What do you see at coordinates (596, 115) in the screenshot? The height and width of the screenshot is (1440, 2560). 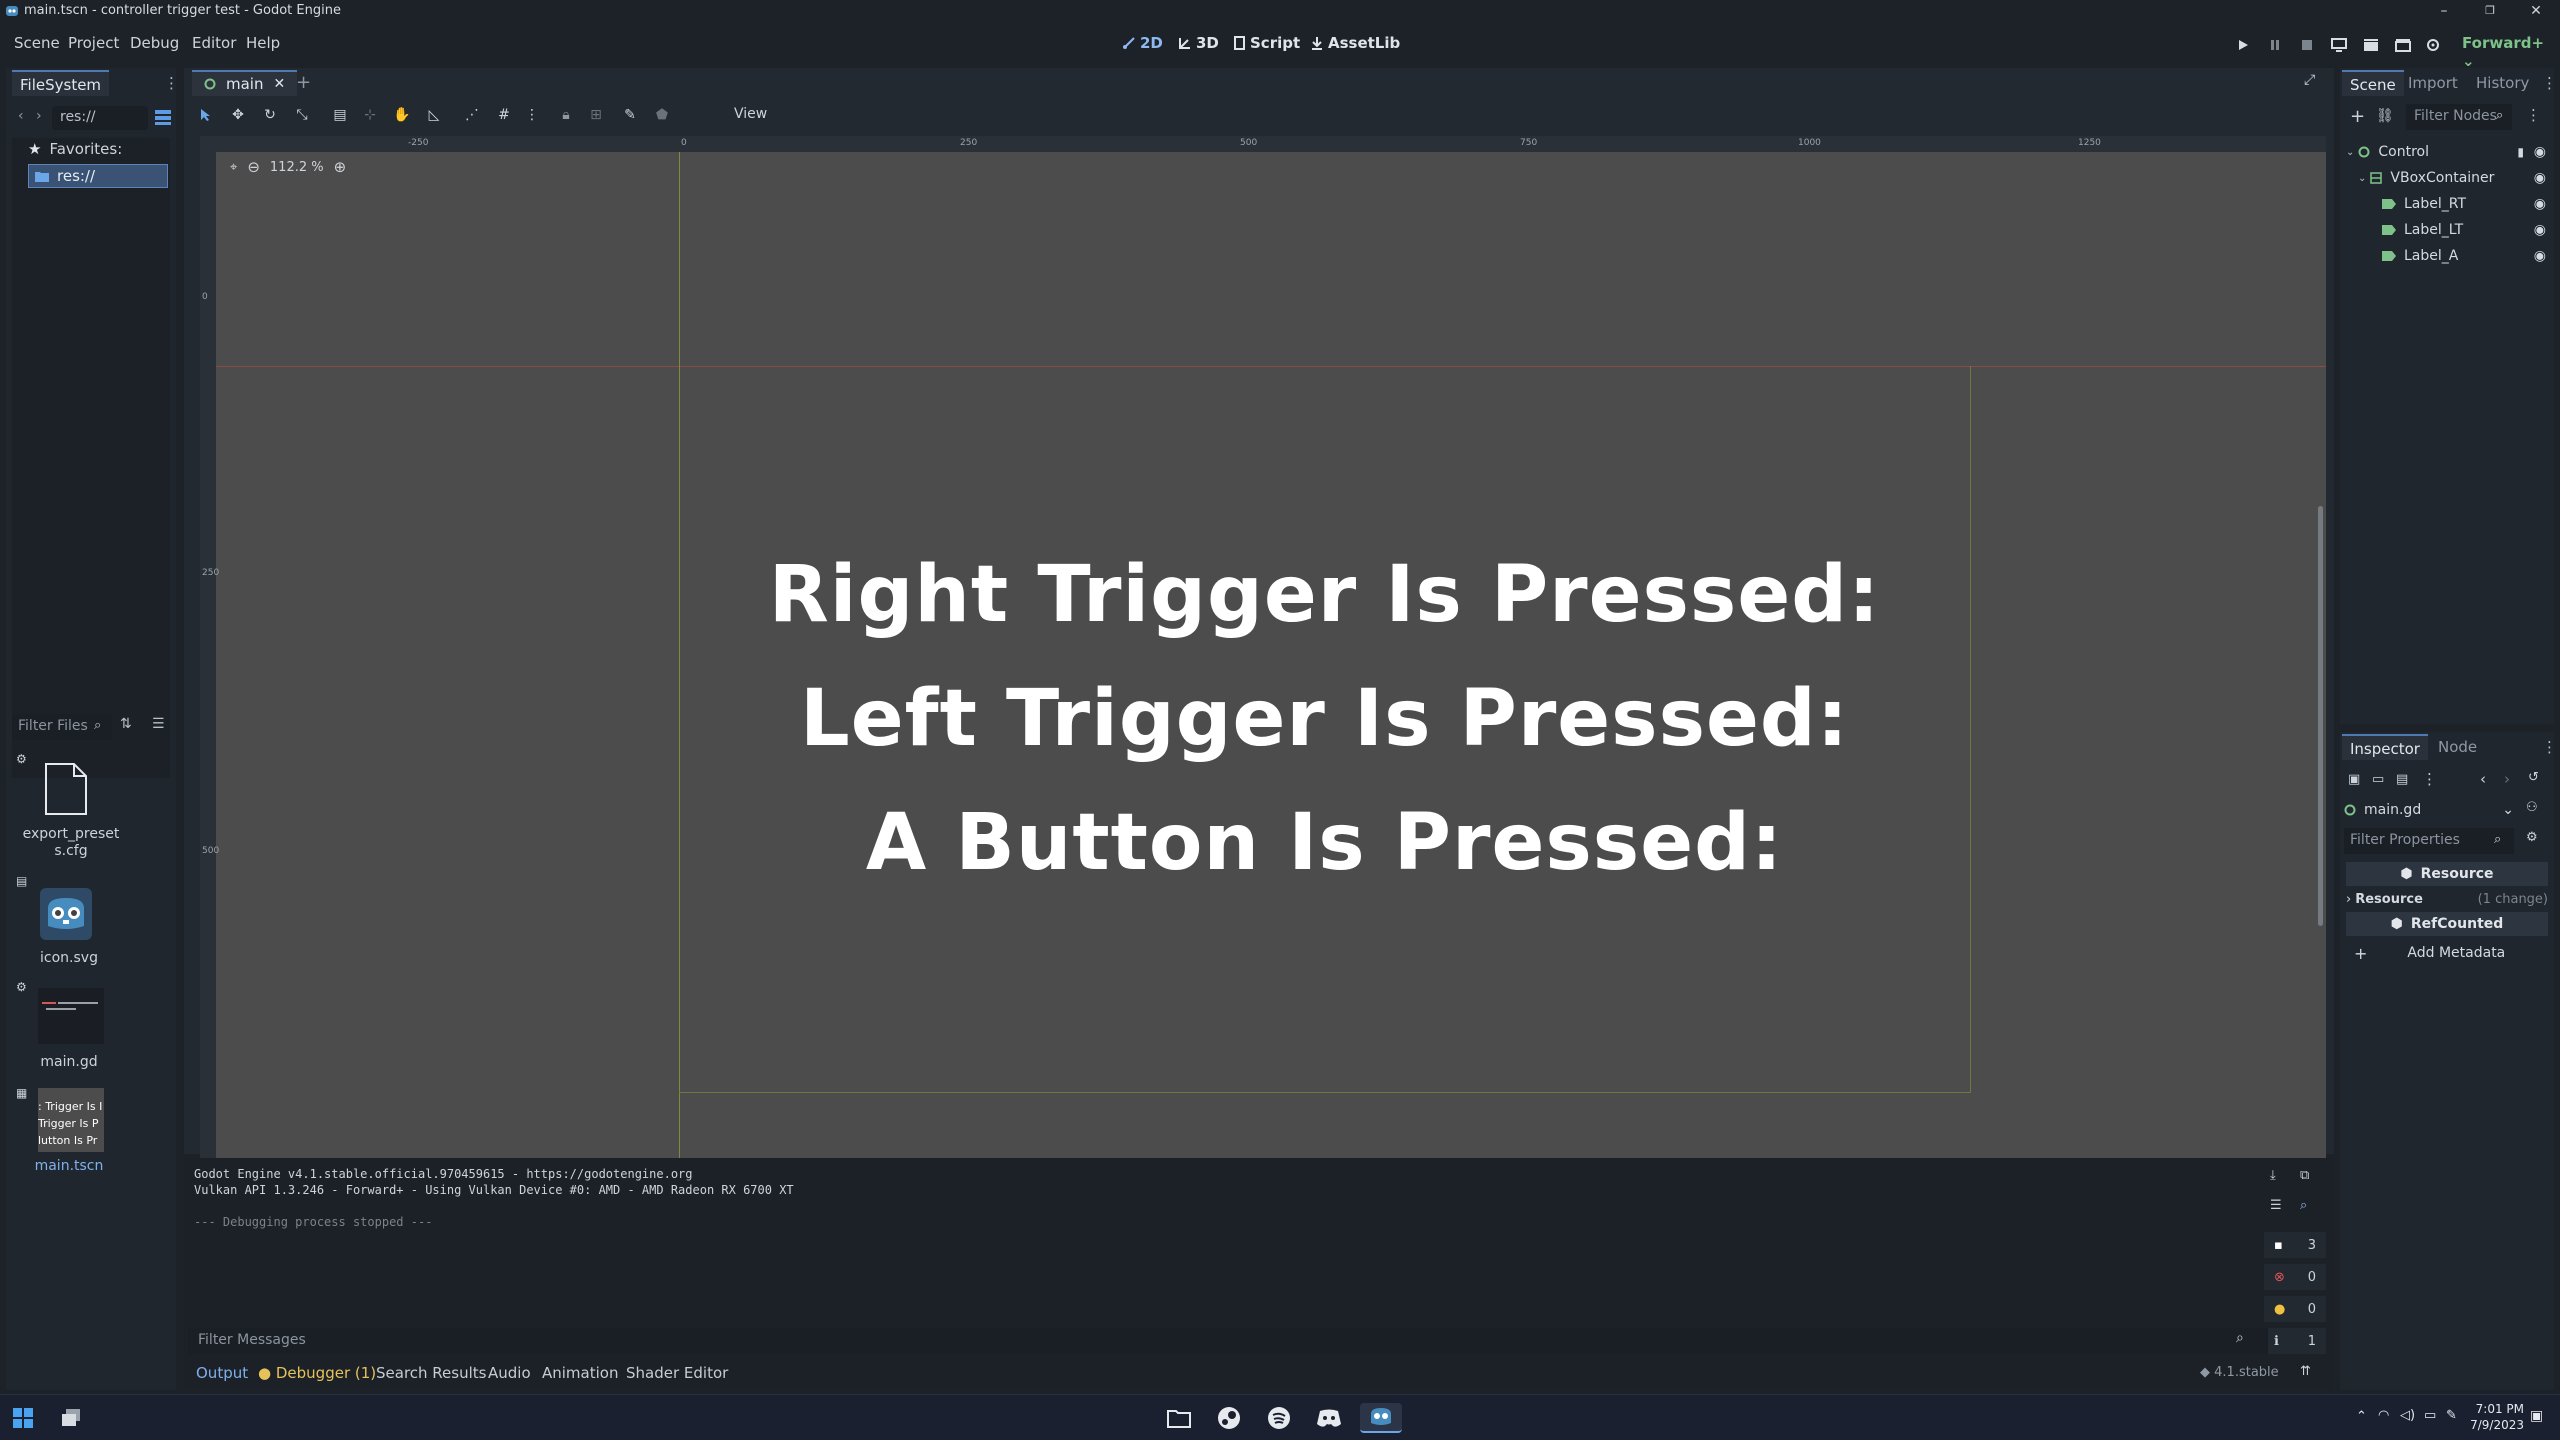 I see `group-icon: ⊞` at bounding box center [596, 115].